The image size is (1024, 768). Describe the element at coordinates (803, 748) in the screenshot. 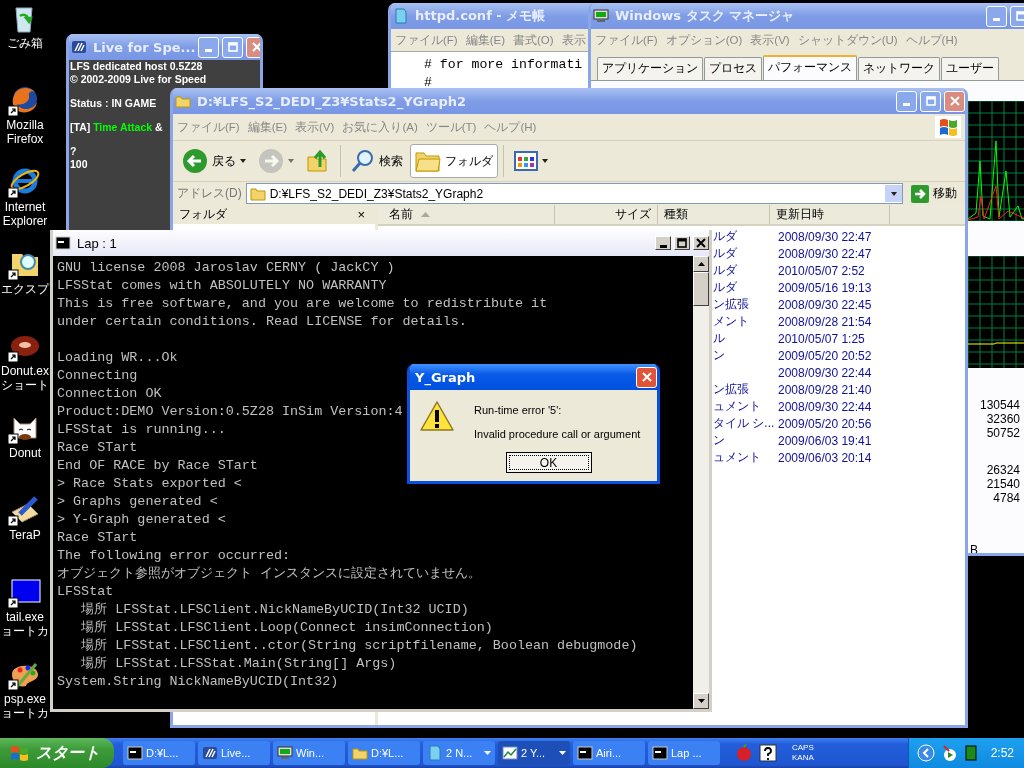

I see `caps-indicator: CAPS` at that location.